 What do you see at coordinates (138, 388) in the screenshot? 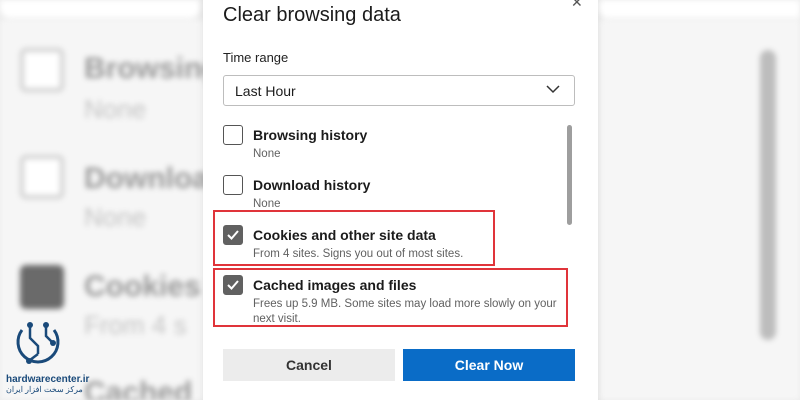
I see `background-item-title: Cached` at bounding box center [138, 388].